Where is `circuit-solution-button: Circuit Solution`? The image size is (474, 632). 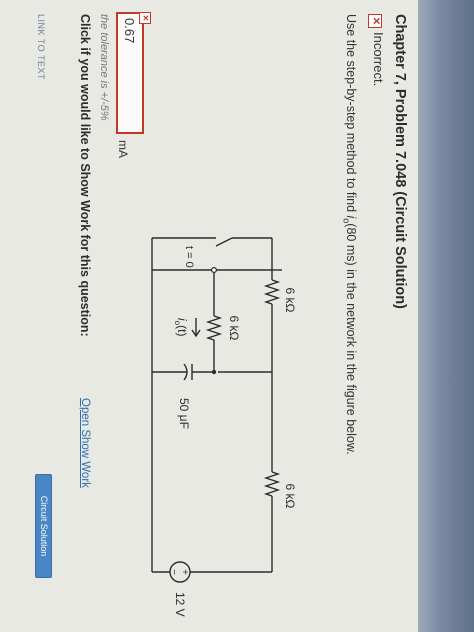
circuit-solution-button: Circuit Solution is located at coordinates (43, 526).